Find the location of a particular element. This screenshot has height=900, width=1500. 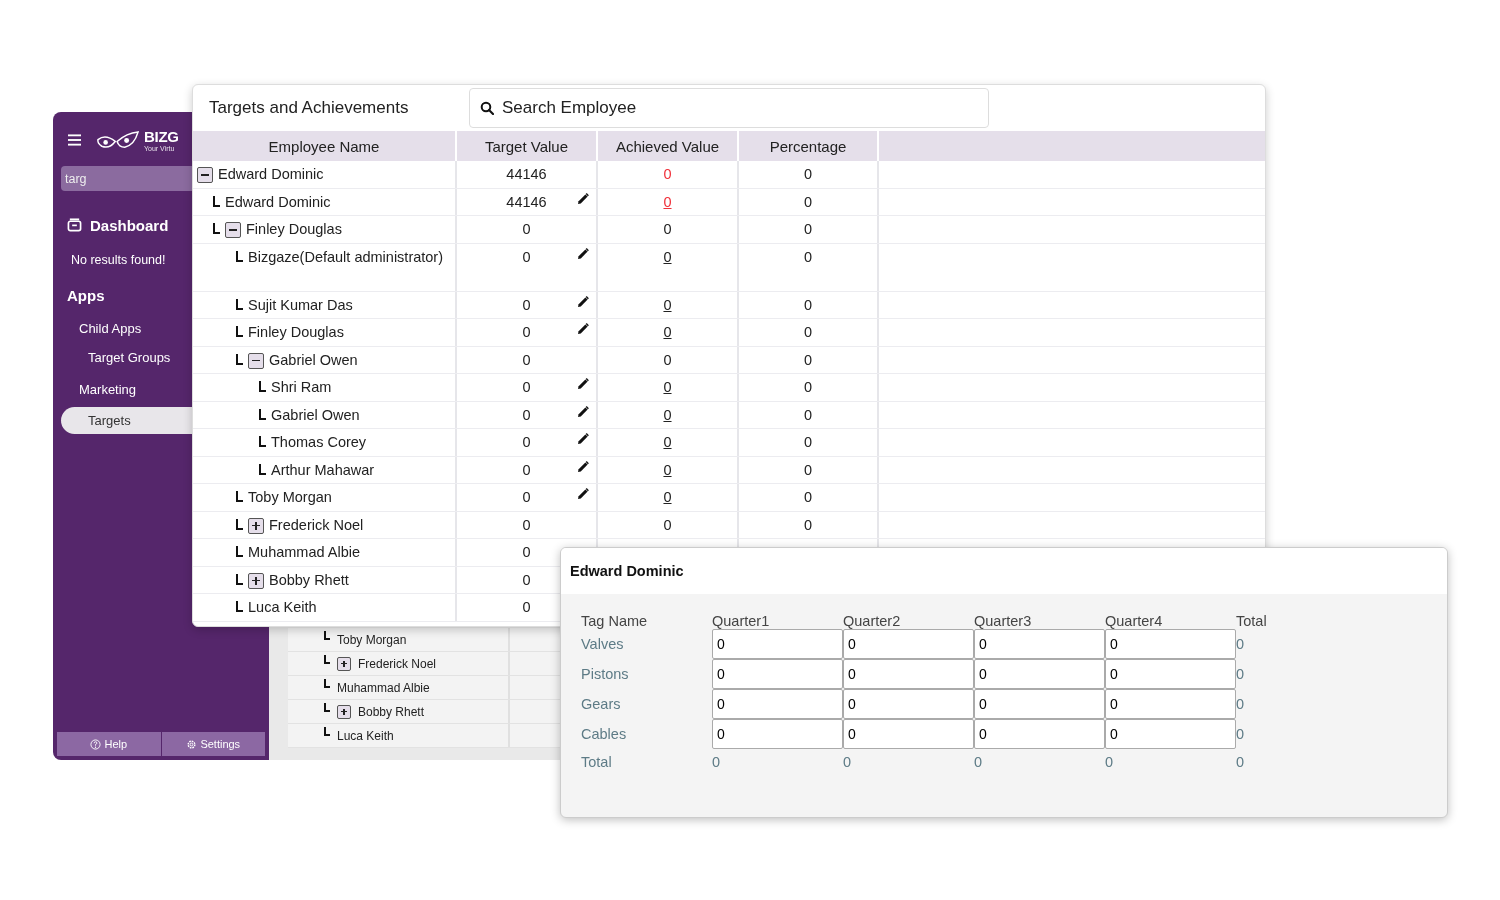

tag-name: Gears is located at coordinates (601, 704).